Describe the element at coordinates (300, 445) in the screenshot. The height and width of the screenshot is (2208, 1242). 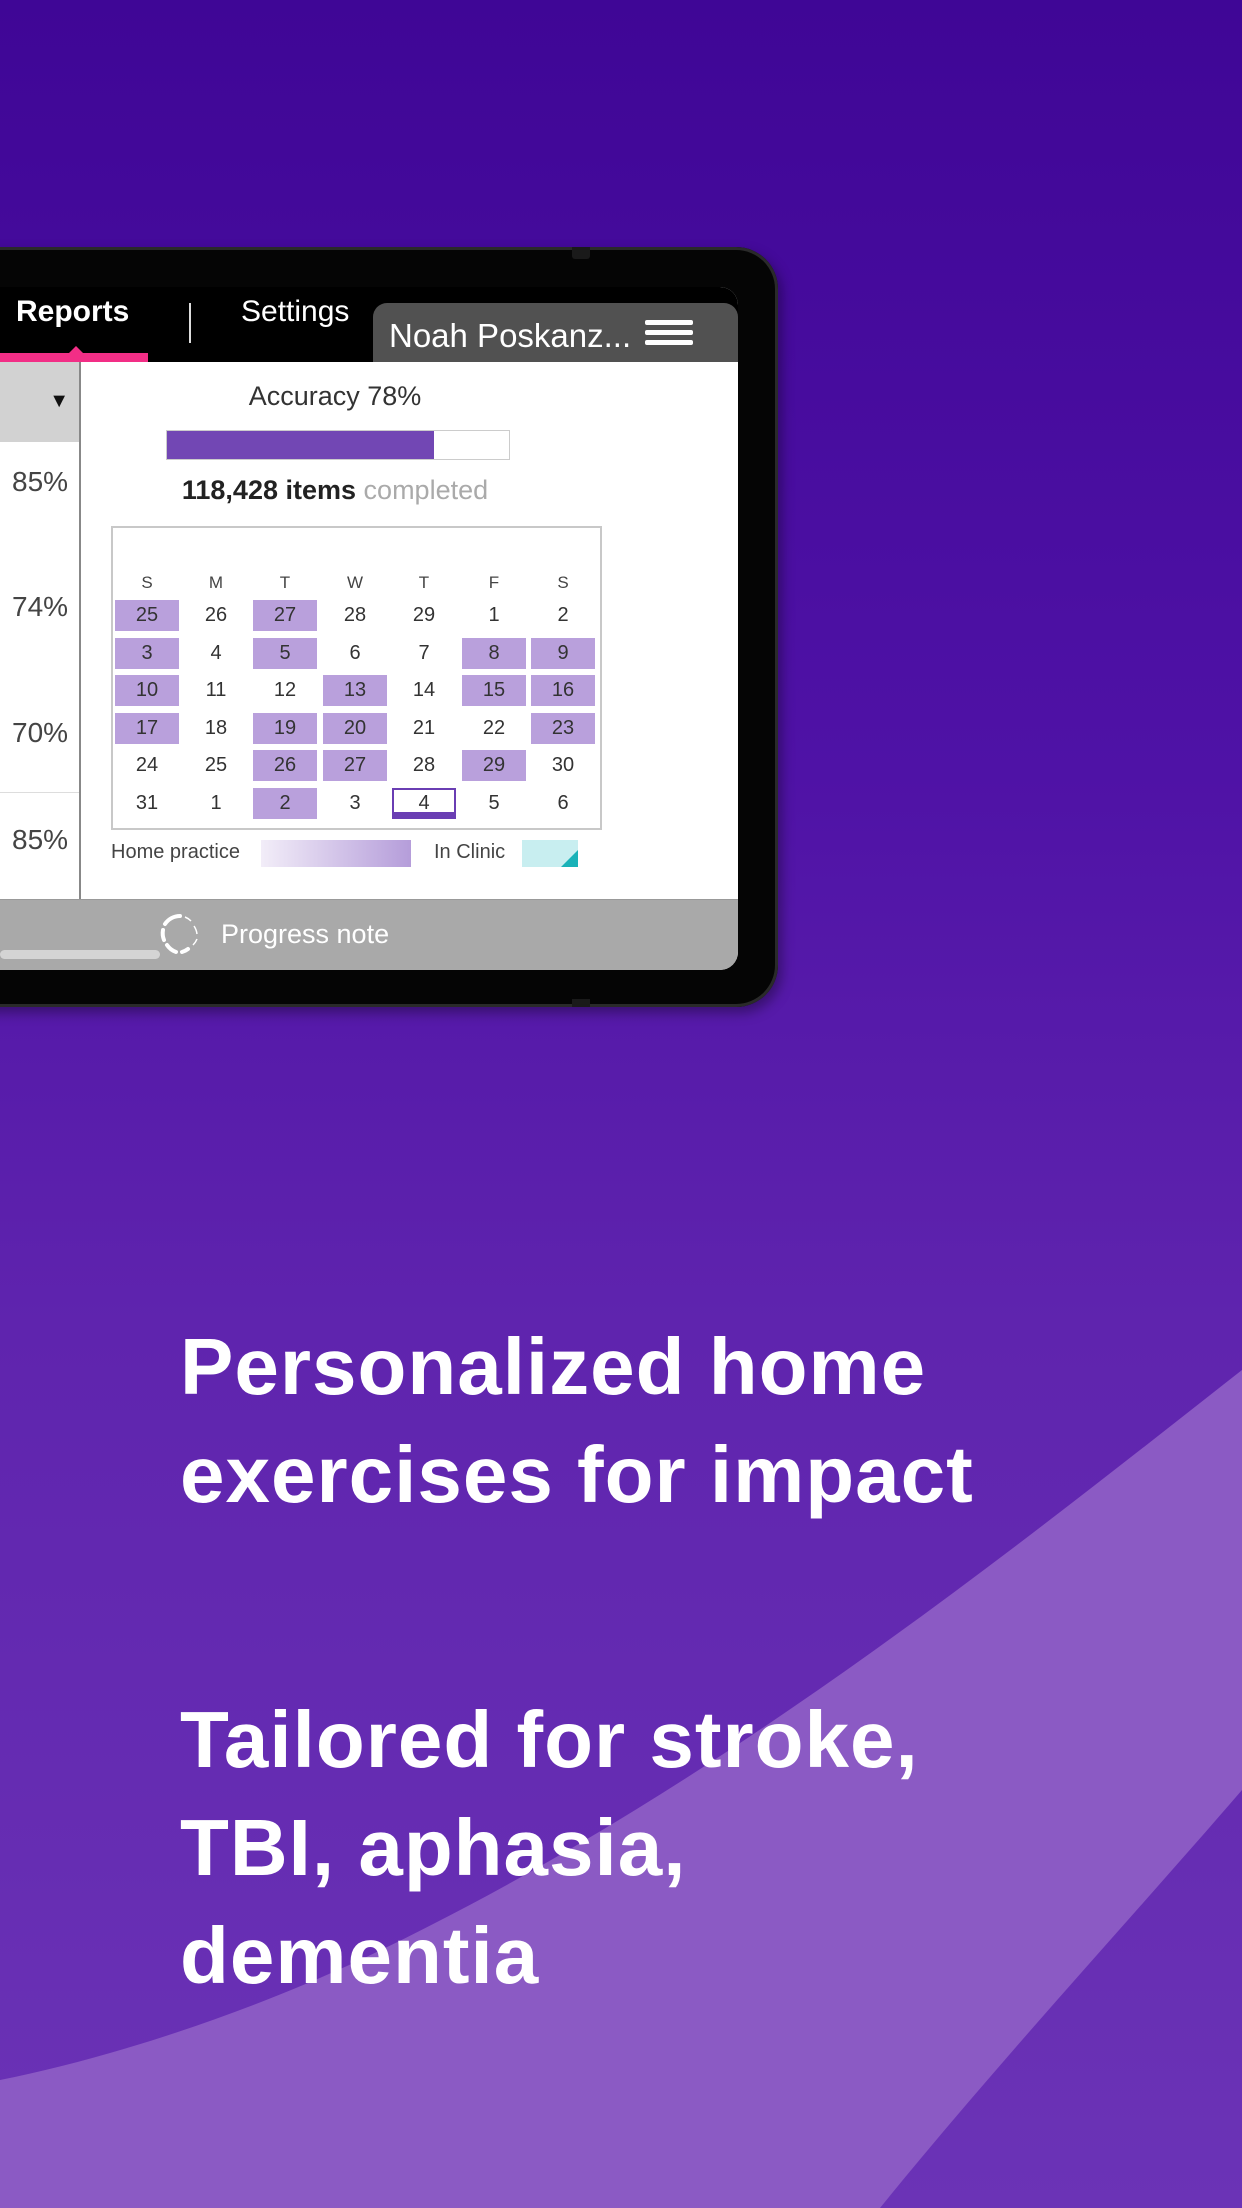
I see `accuracy-progress-fill` at that location.